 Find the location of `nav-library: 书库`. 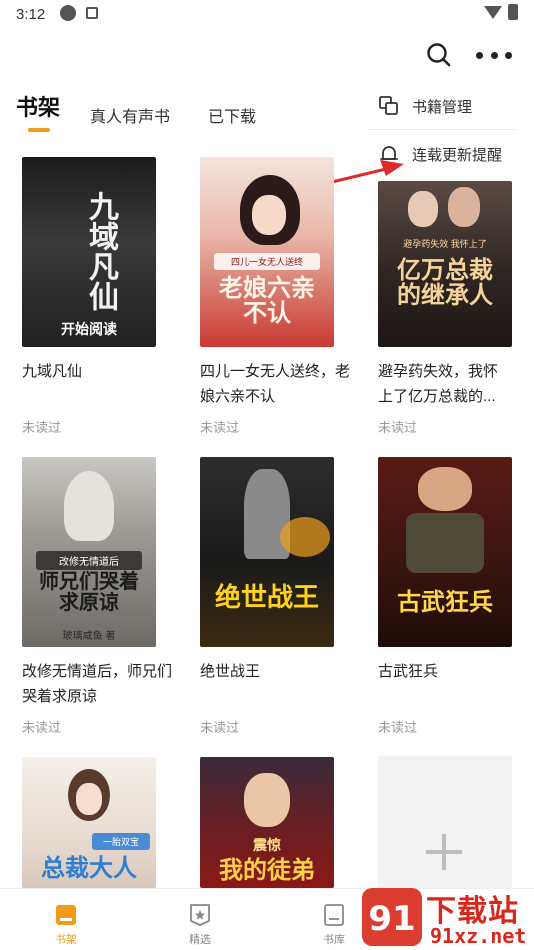

nav-library: 书库 is located at coordinates (334, 920).